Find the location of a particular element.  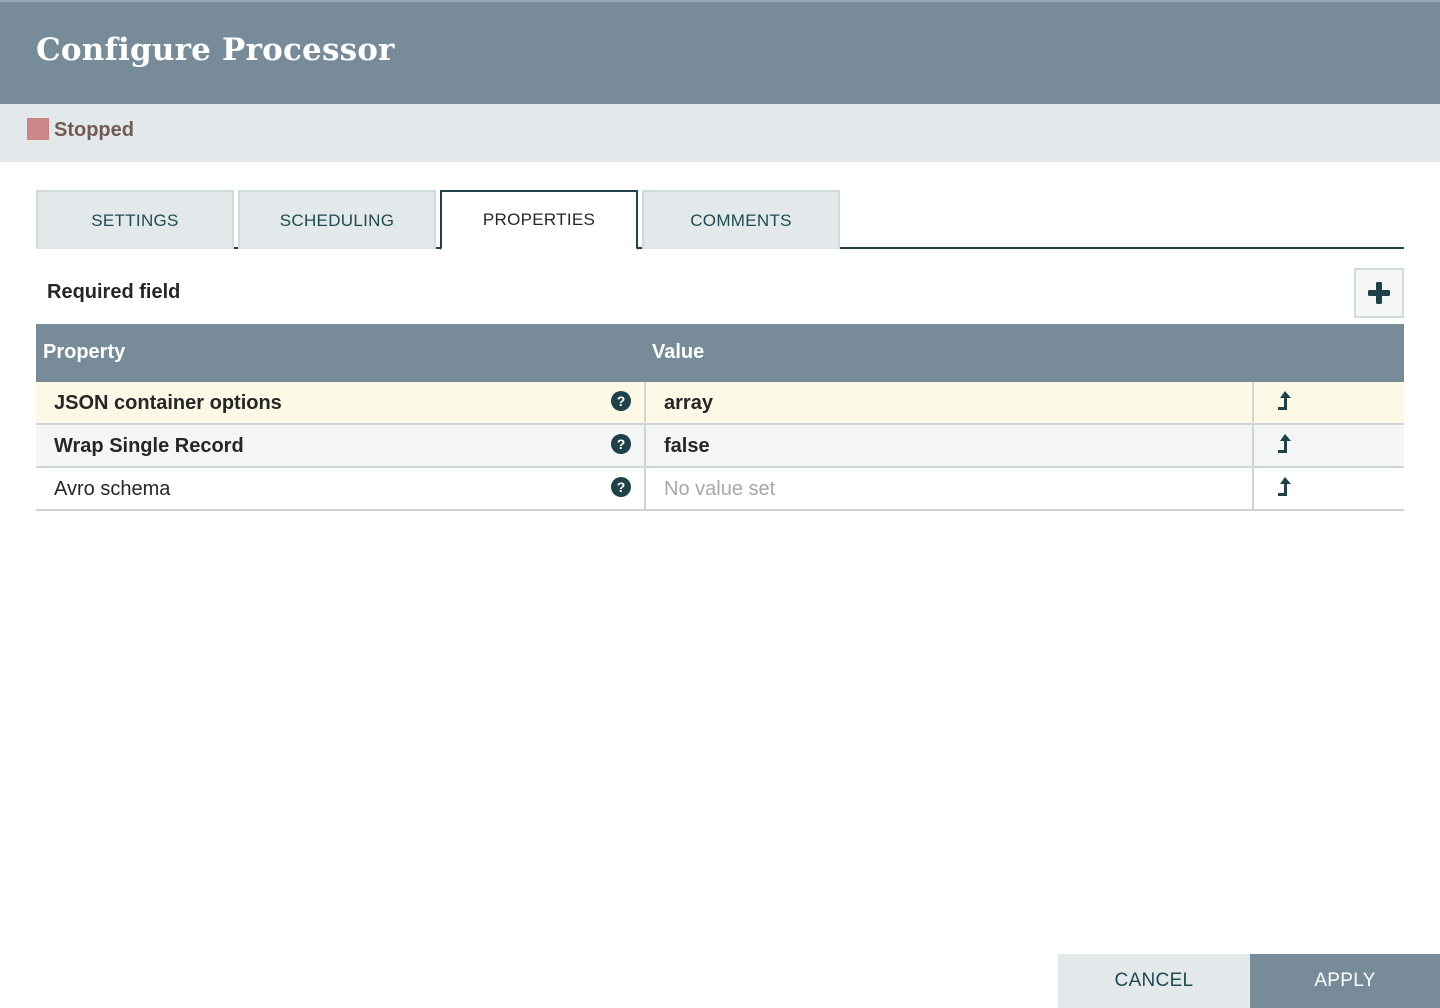

dialog-header: Configure Processor is located at coordinates (720, 53).